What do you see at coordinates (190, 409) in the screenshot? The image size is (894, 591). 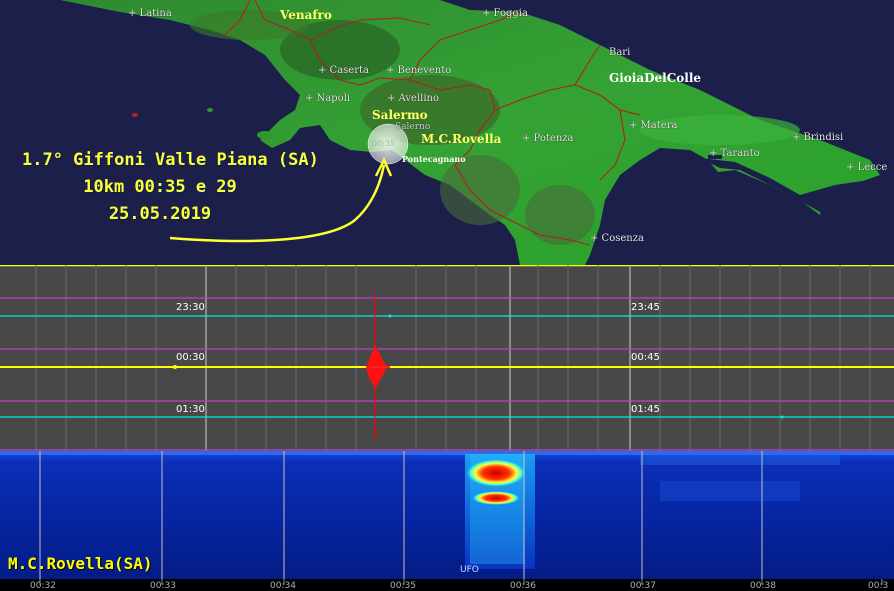 I see `row-label-left-3: 01:30` at bounding box center [190, 409].